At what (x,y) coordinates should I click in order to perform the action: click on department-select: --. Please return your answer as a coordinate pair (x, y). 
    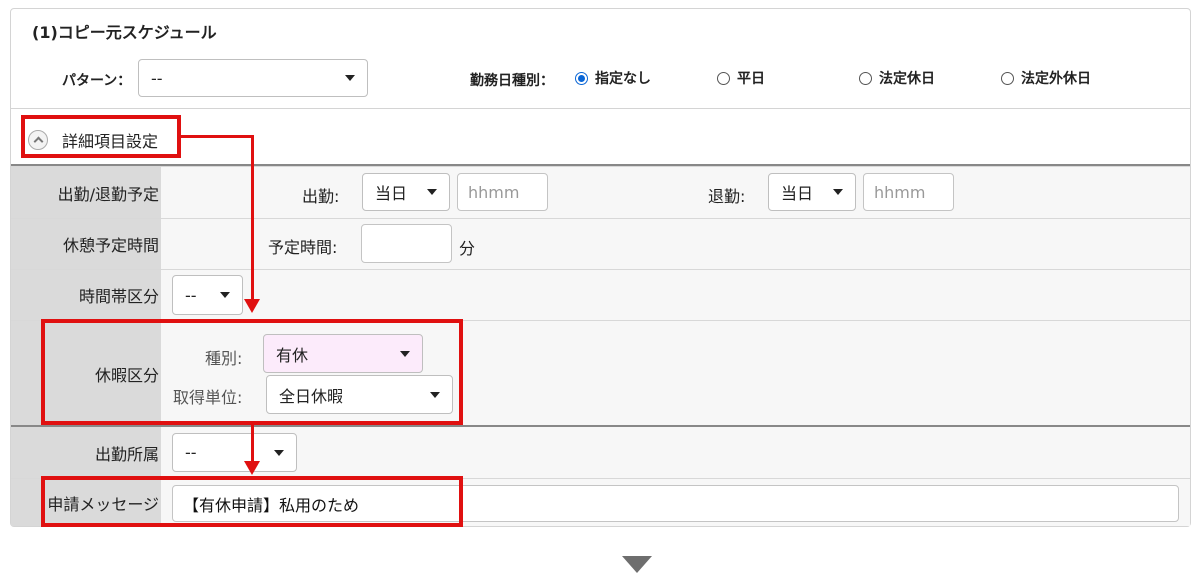
    Looking at the image, I should click on (234, 452).